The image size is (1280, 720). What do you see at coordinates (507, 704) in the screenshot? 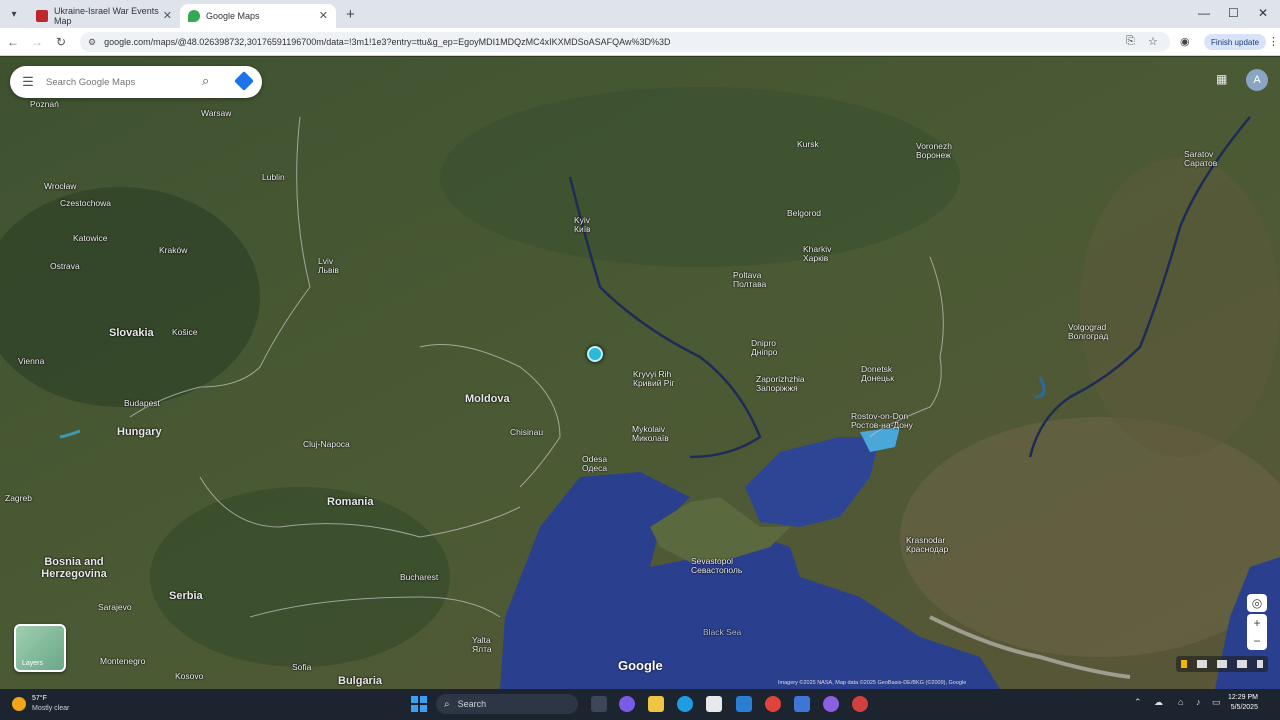
I see `taskbar-search: ⌕ Search` at bounding box center [507, 704].